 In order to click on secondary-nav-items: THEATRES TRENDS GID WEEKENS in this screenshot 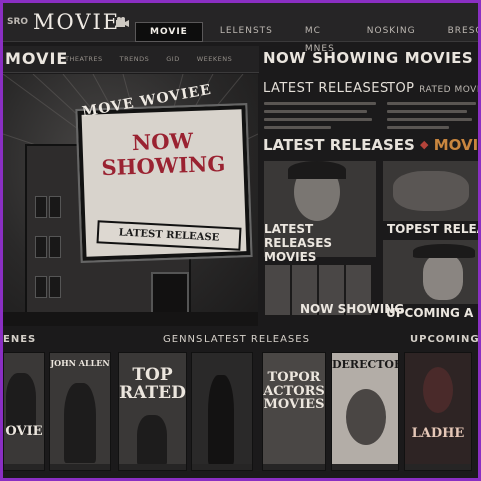, I will do `click(148, 59)`.